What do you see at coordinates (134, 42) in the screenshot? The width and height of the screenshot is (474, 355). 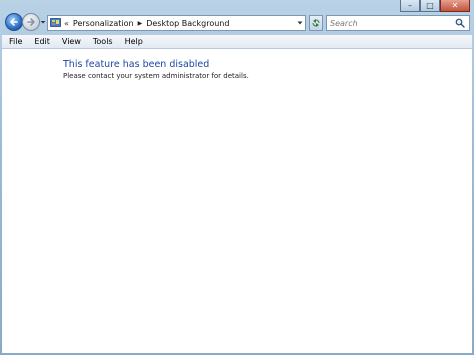 I see `menu-help: Help` at bounding box center [134, 42].